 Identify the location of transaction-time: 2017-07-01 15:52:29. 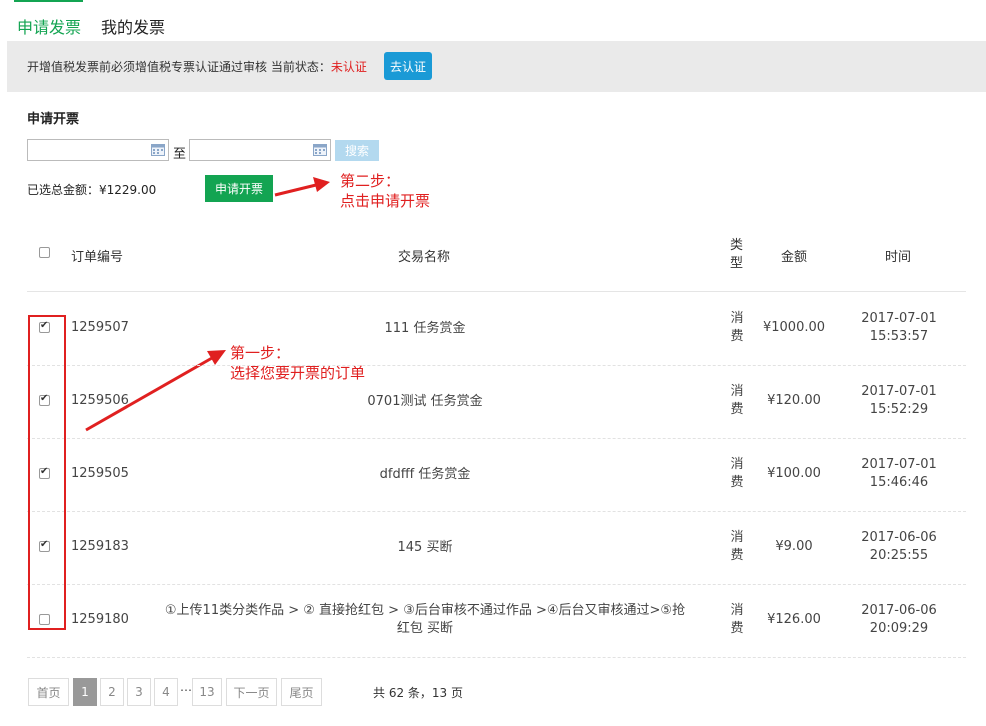
(899, 401).